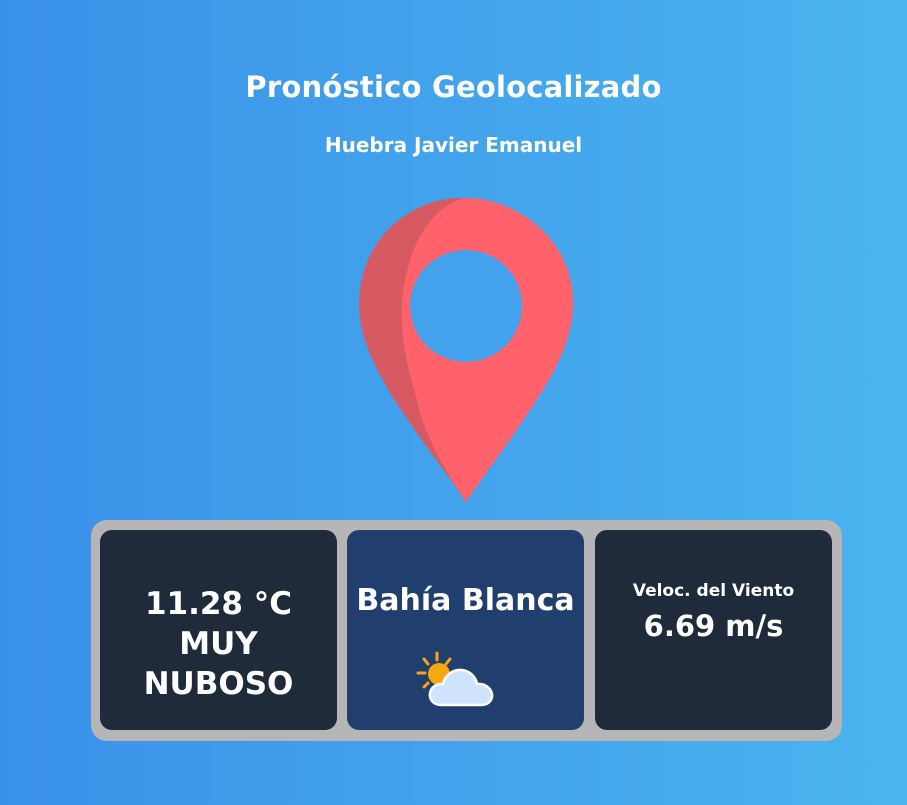 Image resolution: width=907 pixels, height=805 pixels. I want to click on city-name: Bahía Blanca, so click(465, 600).